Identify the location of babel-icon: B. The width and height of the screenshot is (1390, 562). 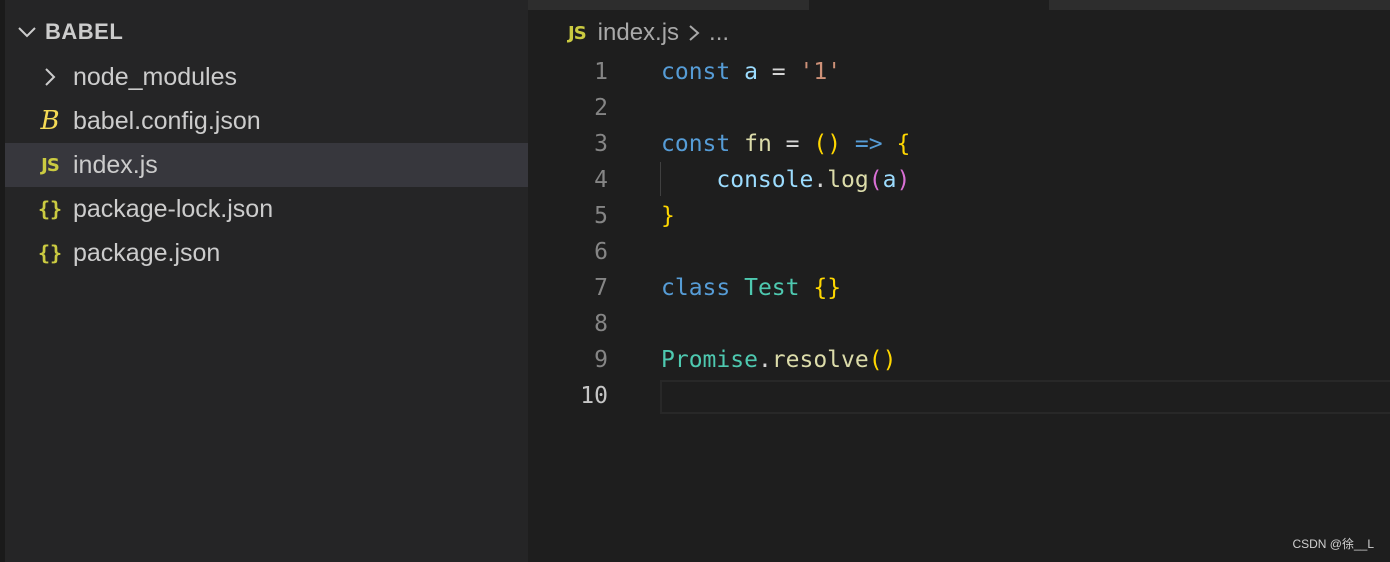
(50, 121).